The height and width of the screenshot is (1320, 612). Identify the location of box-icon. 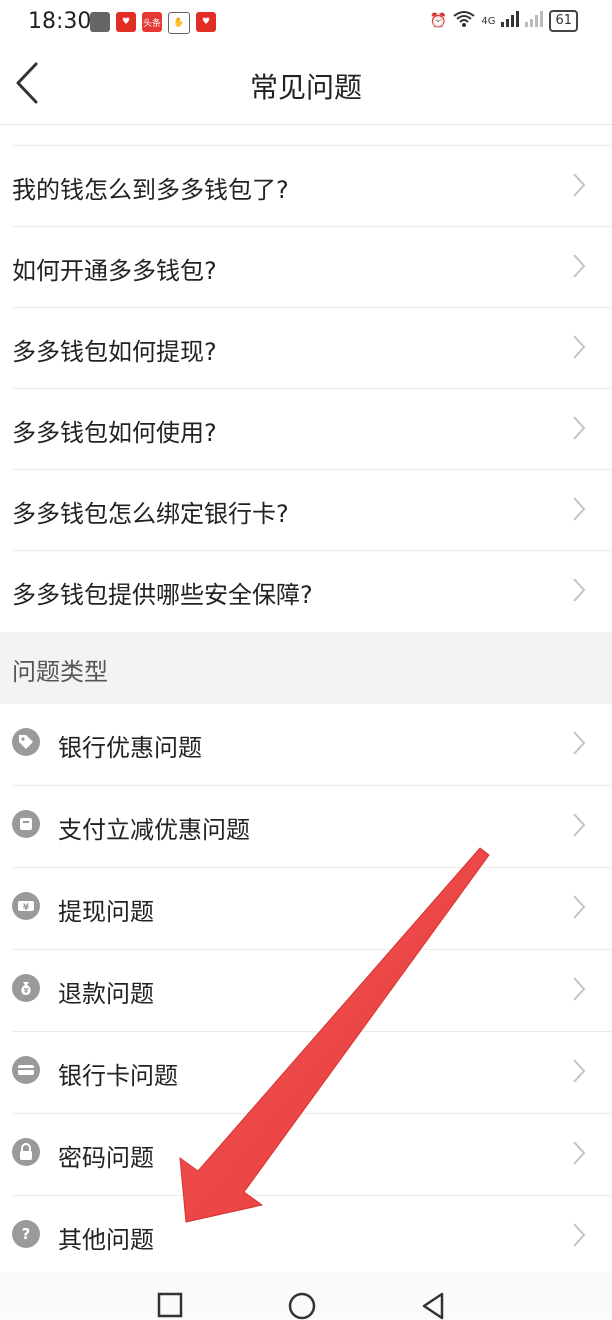
(26, 824).